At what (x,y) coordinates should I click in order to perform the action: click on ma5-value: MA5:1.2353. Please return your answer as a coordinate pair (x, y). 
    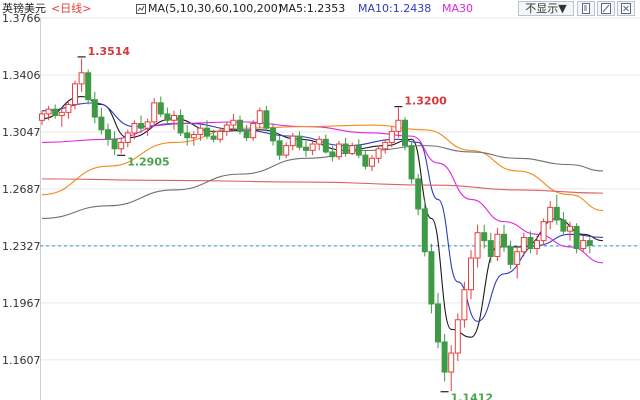
    Looking at the image, I should click on (312, 8).